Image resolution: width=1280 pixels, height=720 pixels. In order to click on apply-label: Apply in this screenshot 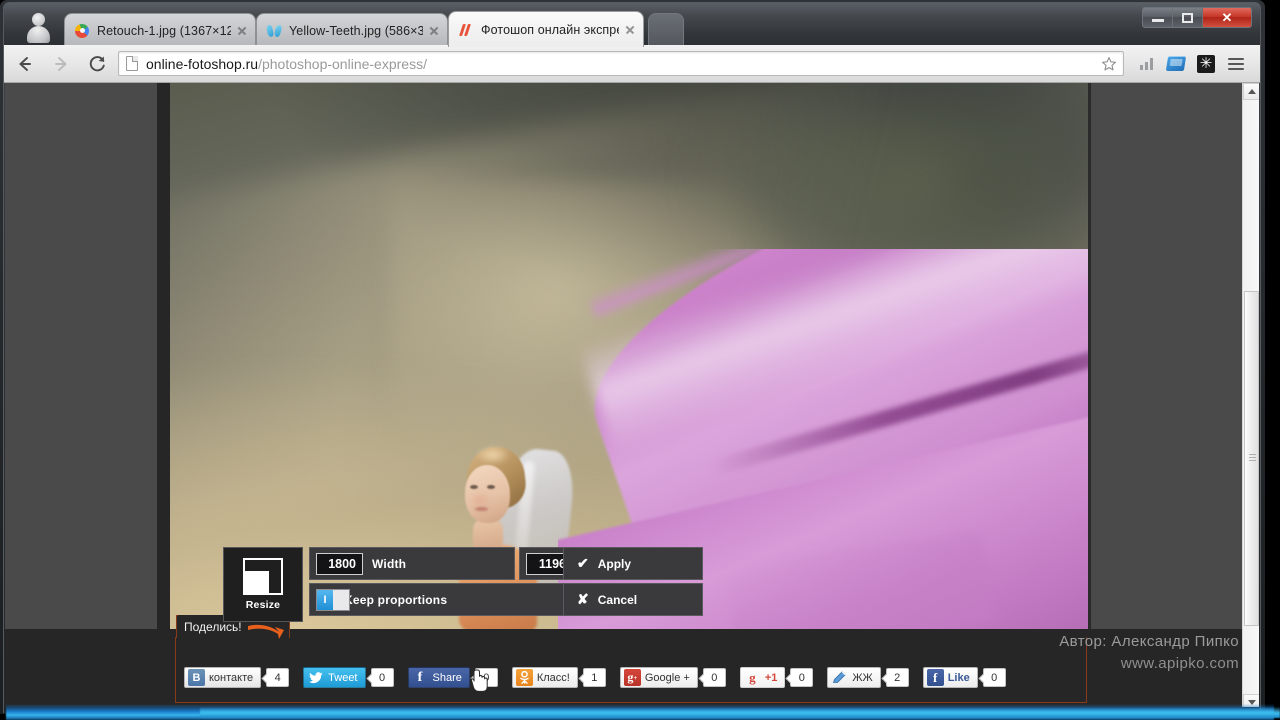, I will do `click(614, 563)`.